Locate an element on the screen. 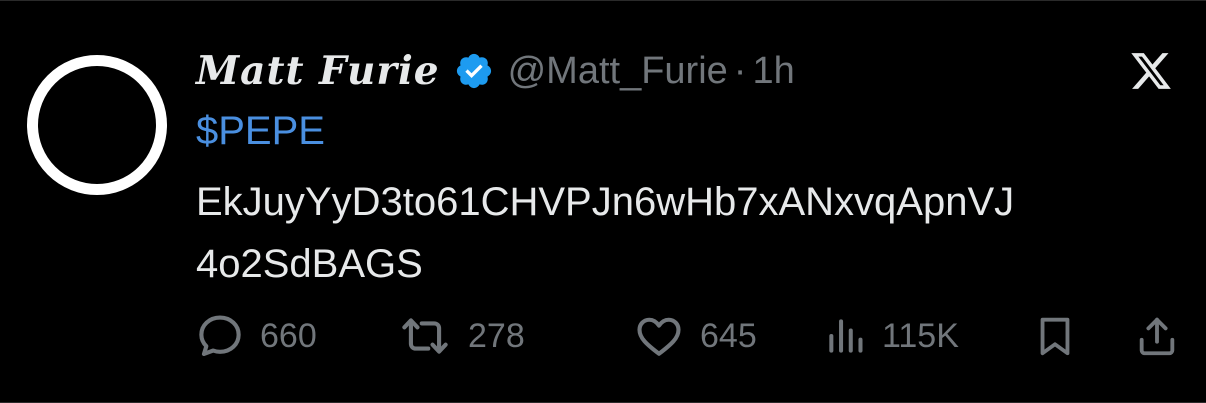 The height and width of the screenshot is (403, 1206). tweet-body-line: EkJuyYyD3to61CHVPJn6wHb7xANxvqApnVJ is located at coordinates (605, 202).